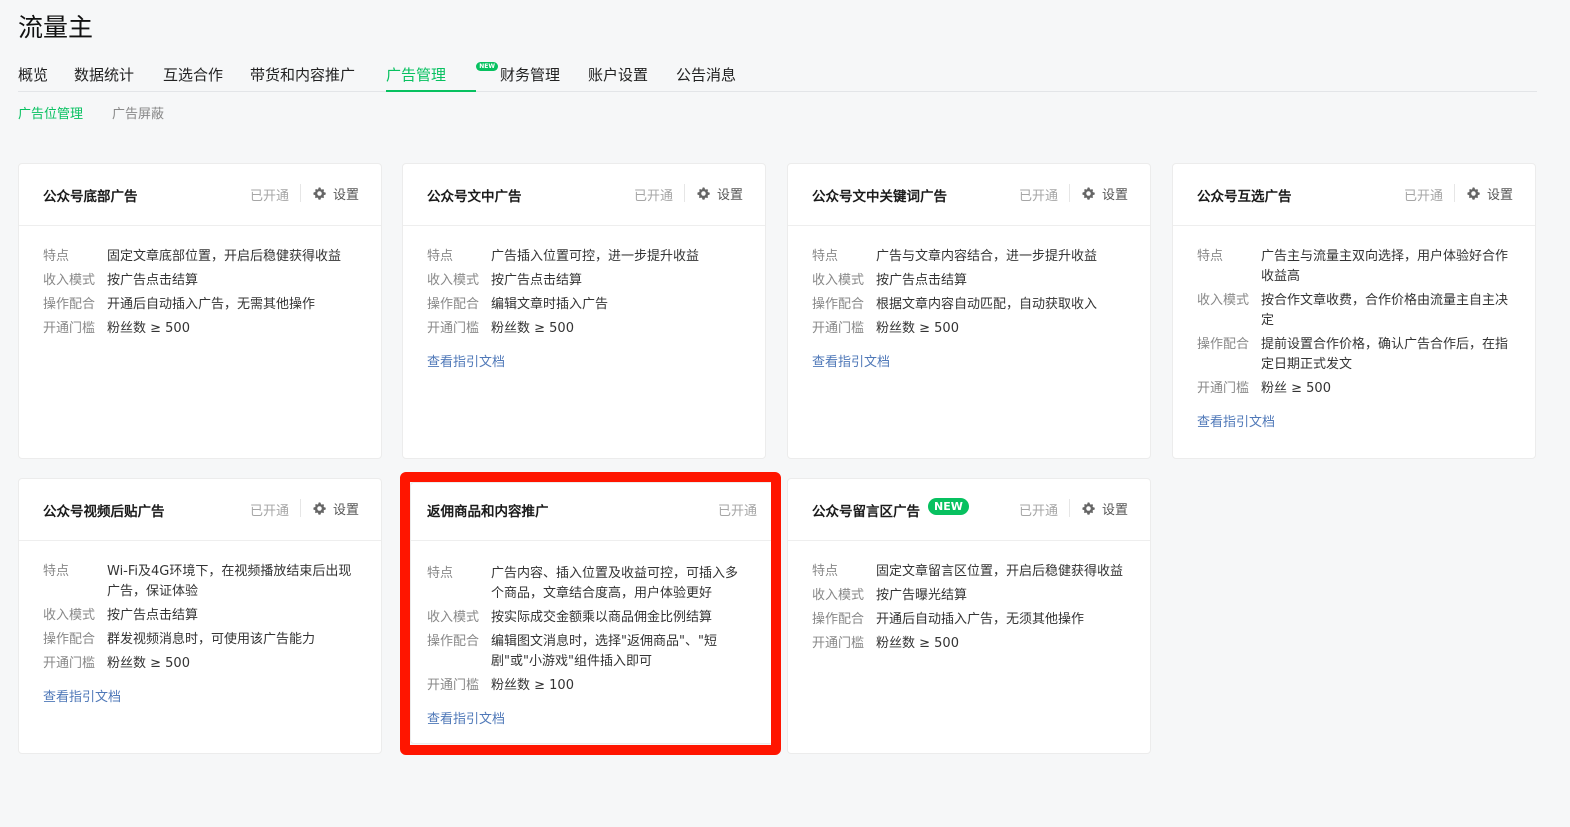 The height and width of the screenshot is (827, 1570). I want to click on card-header: 公众号文中广告 已开通 设置, so click(584, 195).